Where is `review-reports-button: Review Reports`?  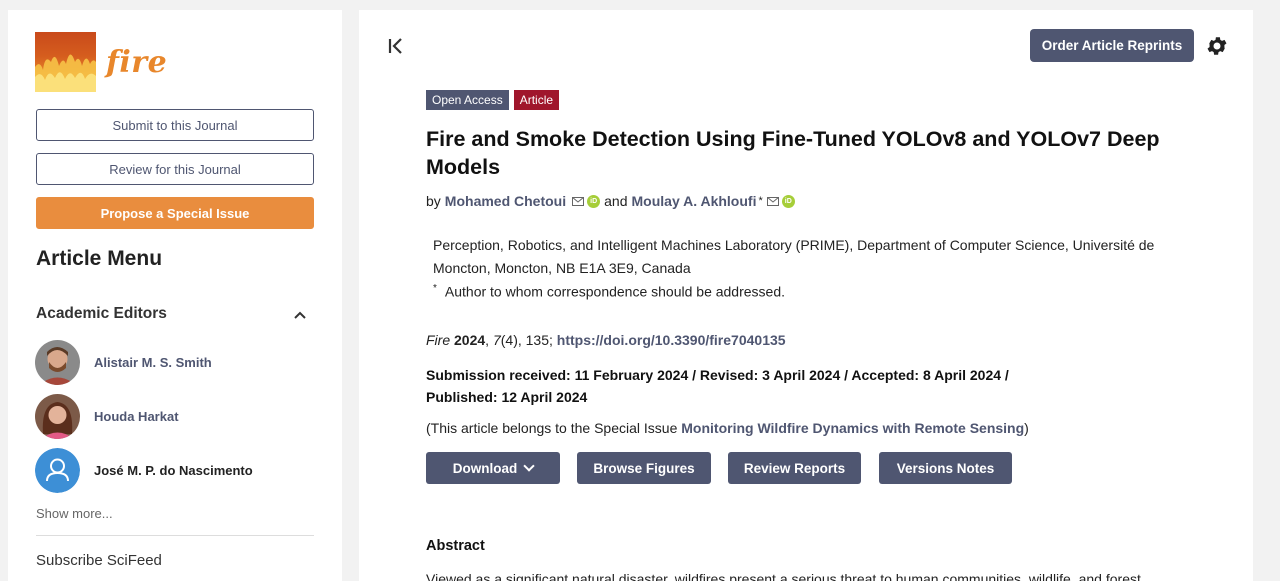
review-reports-button: Review Reports is located at coordinates (794, 468).